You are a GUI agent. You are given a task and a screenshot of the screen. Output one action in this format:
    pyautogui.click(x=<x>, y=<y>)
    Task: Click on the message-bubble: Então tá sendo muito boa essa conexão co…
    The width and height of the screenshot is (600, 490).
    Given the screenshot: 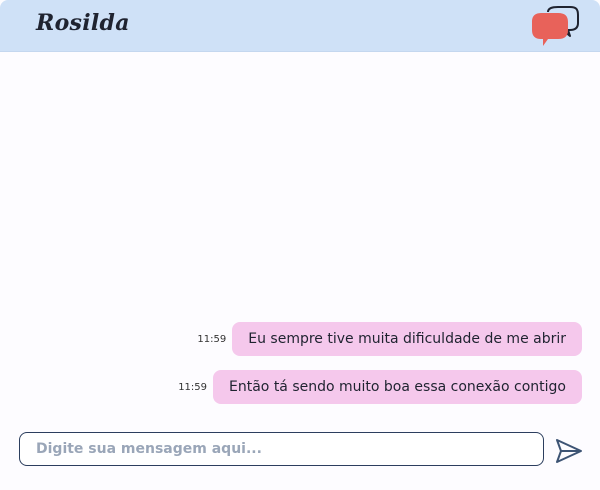 What is the action you would take?
    pyautogui.click(x=397, y=387)
    